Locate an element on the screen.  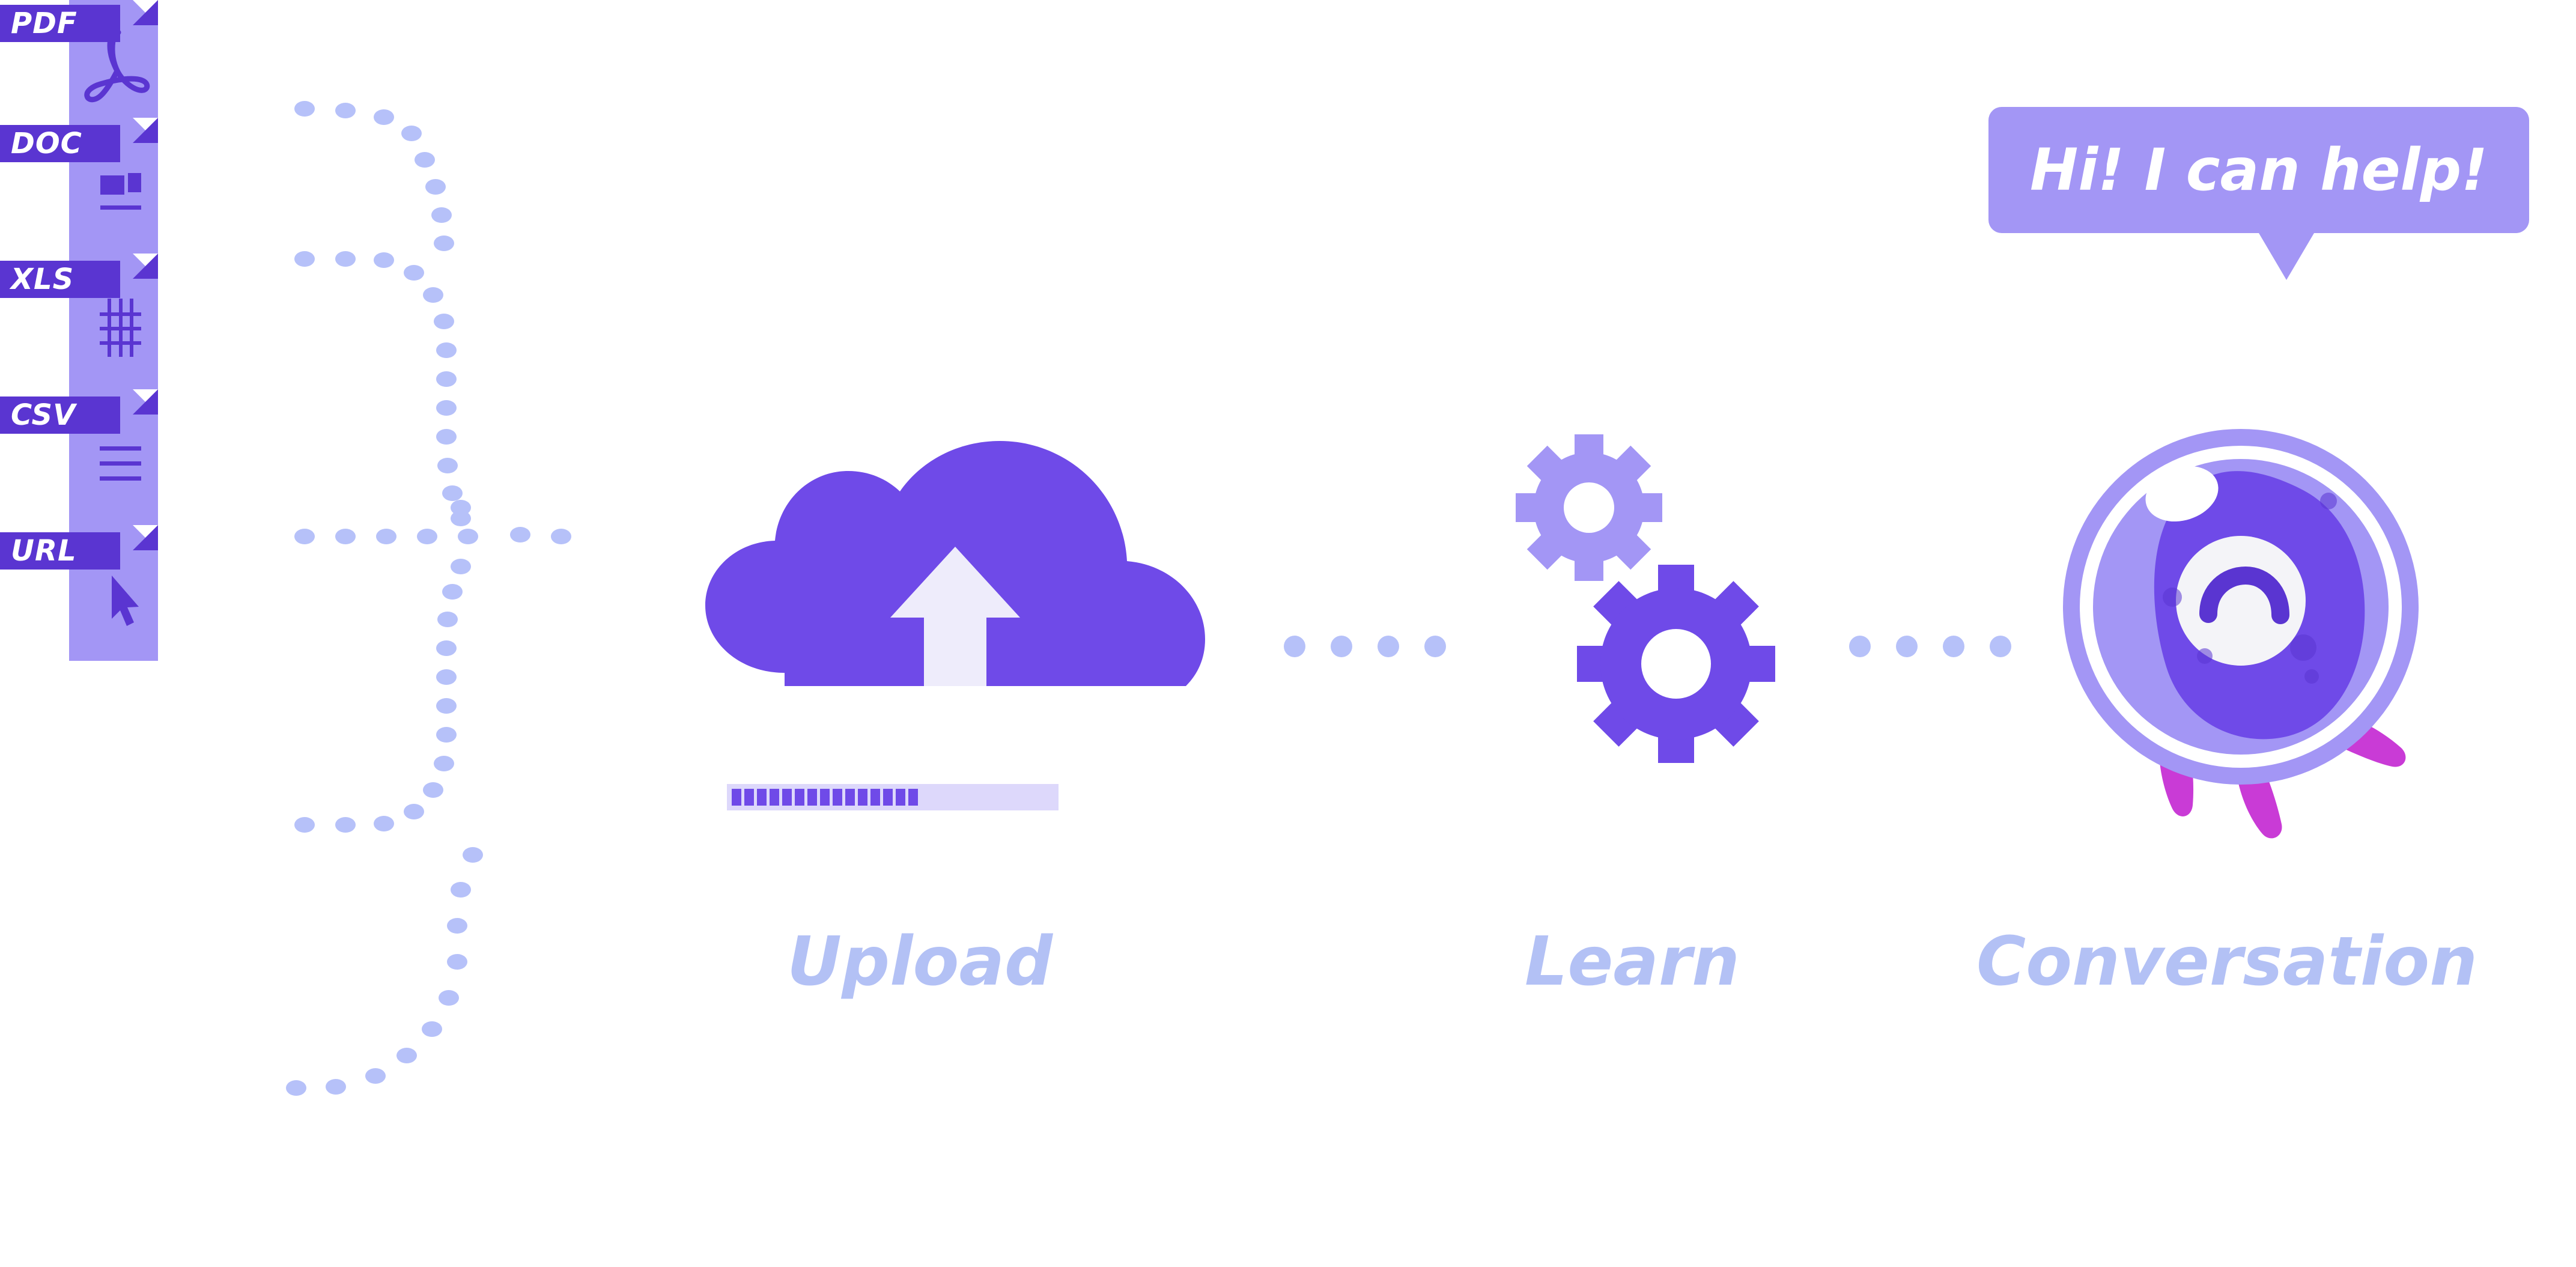
chatbot-avatar-icon is located at coordinates (2247, 612).